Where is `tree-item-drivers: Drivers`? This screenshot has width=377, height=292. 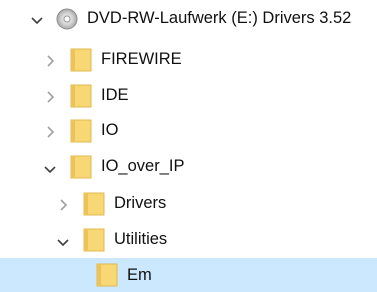 tree-item-drivers: Drivers is located at coordinates (188, 204).